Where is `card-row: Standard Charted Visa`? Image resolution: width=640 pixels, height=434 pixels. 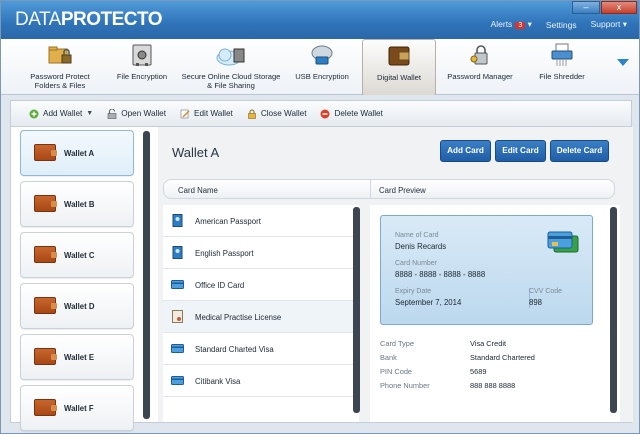
card-row: Standard Charted Visa is located at coordinates (261, 349).